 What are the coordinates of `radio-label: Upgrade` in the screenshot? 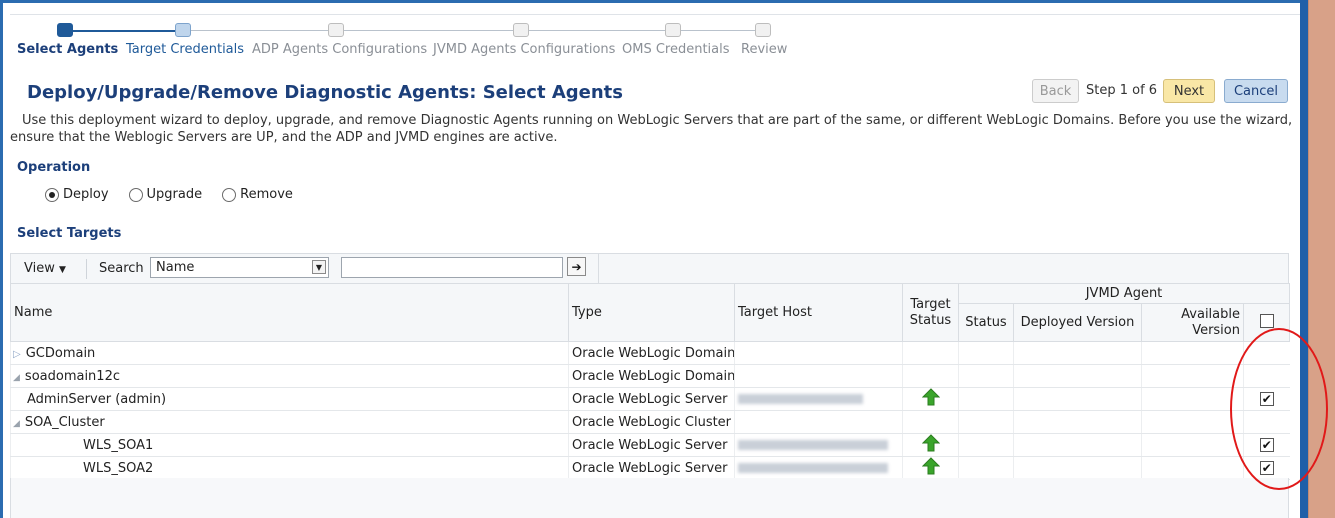 It's located at (174, 194).